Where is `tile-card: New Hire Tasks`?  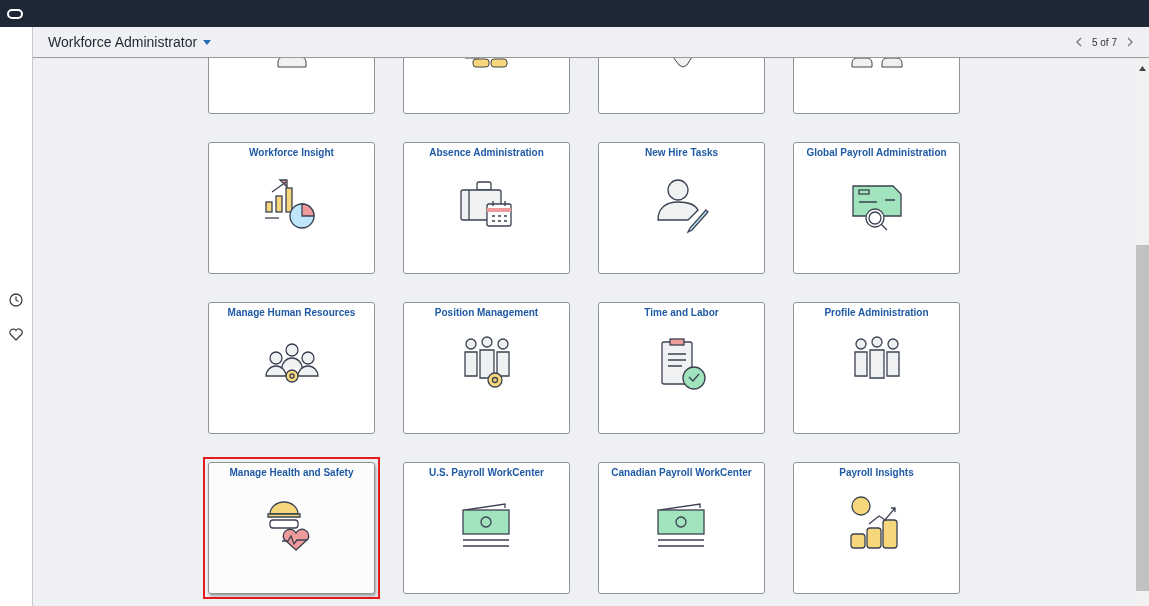
tile-card: New Hire Tasks is located at coordinates (681, 208).